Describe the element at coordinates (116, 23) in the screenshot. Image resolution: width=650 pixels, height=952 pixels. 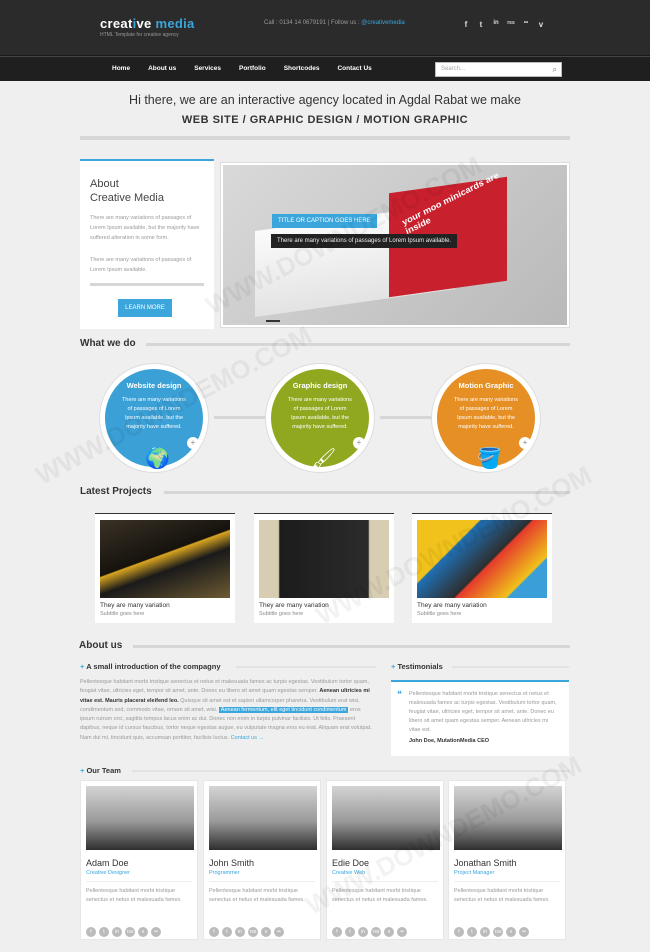
I see `logo-part-1: creat` at that location.